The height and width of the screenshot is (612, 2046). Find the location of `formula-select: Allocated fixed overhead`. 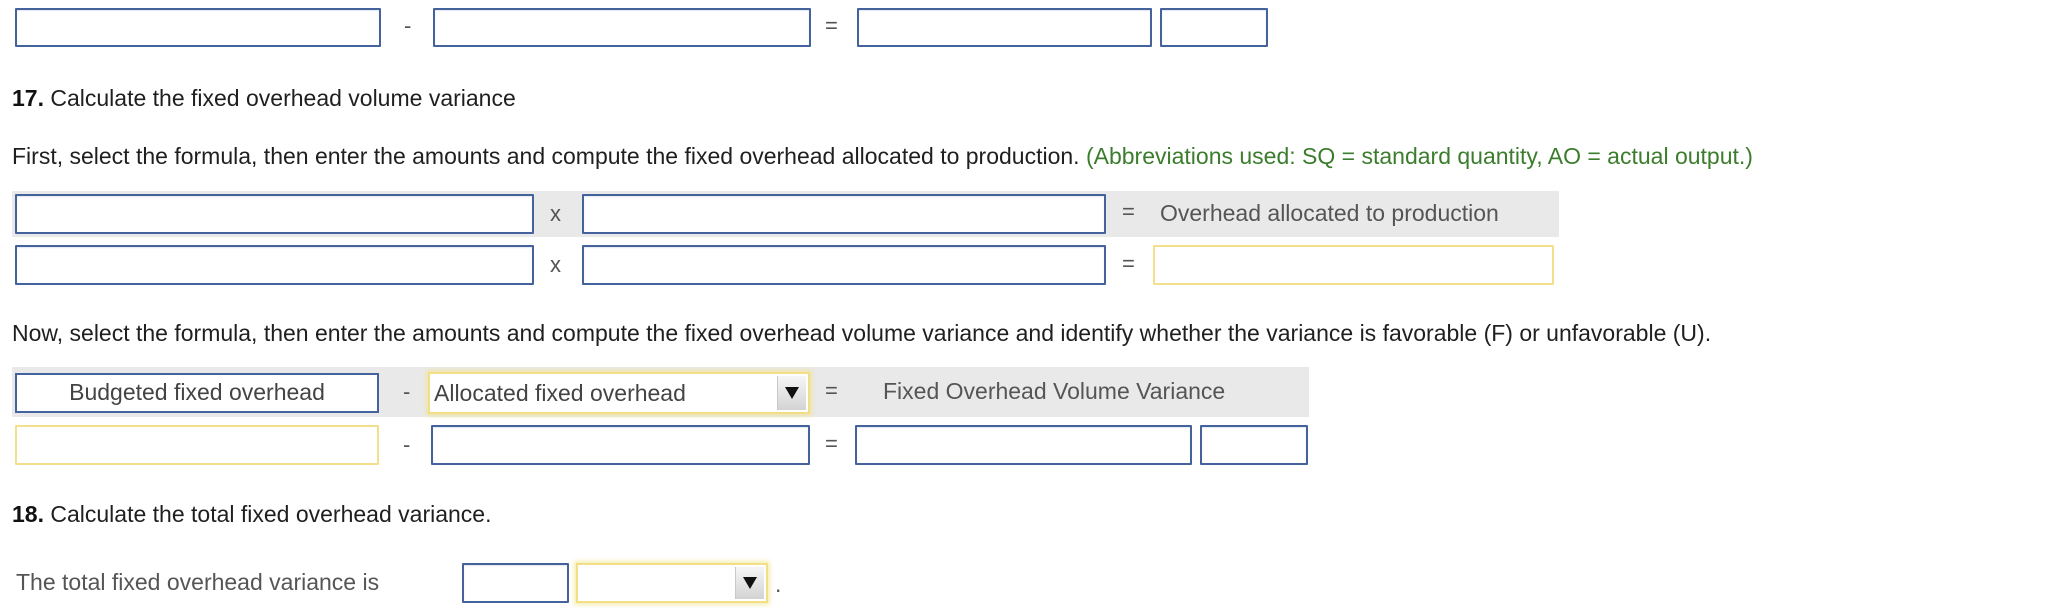

formula-select: Allocated fixed overhead is located at coordinates (619, 393).